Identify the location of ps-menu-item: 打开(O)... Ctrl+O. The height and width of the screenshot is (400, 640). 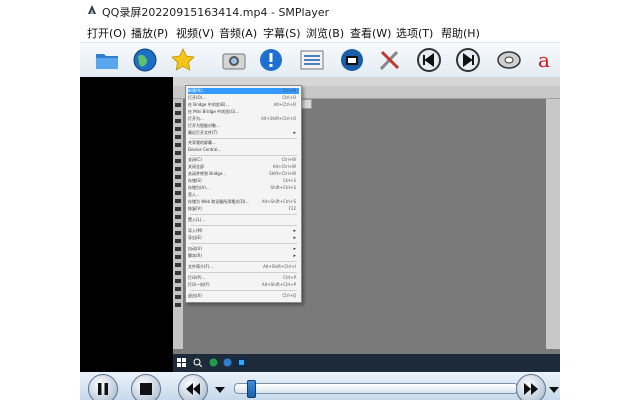
(242, 97).